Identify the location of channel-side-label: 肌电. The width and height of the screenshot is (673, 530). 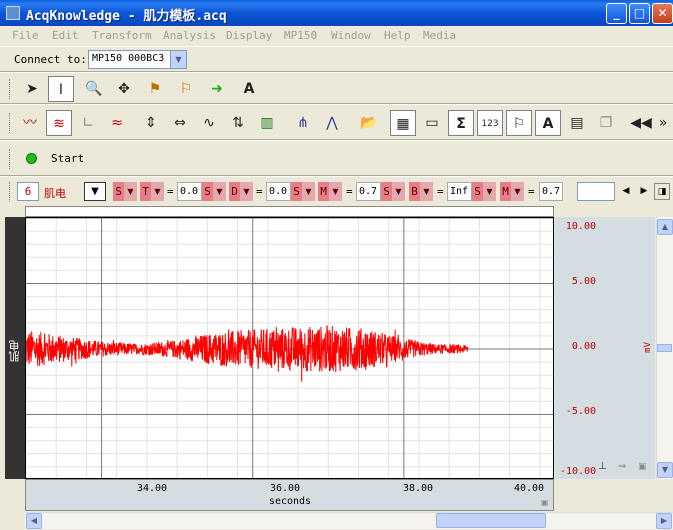
(14, 351).